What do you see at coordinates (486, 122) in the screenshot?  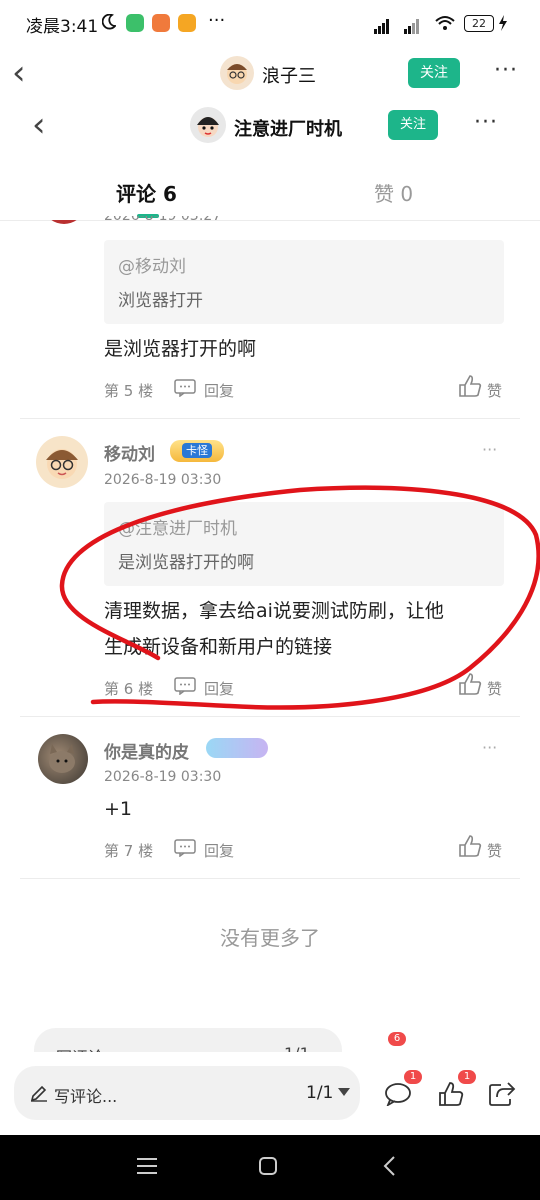 I see `sheet-more-options-icon: ···` at bounding box center [486, 122].